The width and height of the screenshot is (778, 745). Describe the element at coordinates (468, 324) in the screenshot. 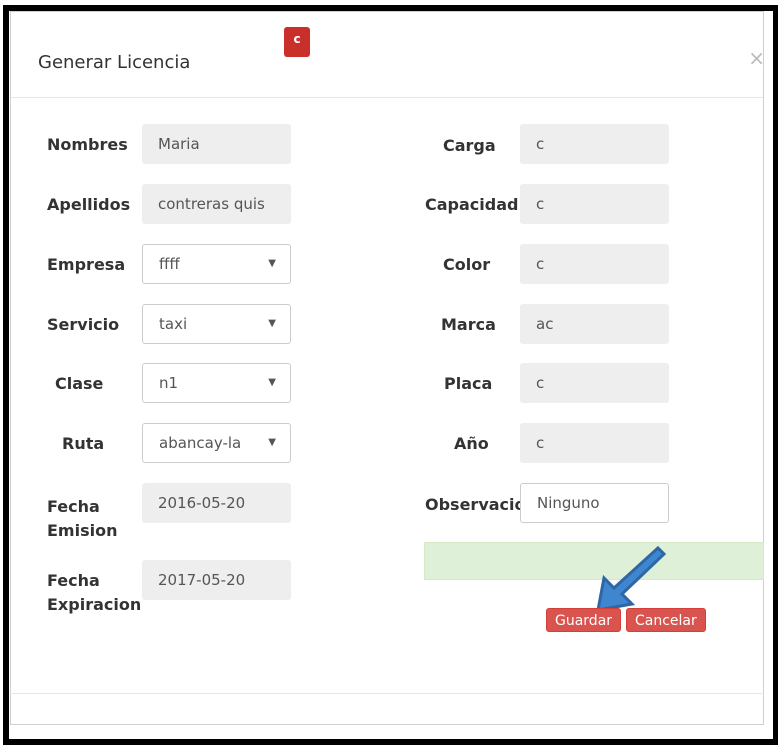

I see `label-marca: Marca` at that location.